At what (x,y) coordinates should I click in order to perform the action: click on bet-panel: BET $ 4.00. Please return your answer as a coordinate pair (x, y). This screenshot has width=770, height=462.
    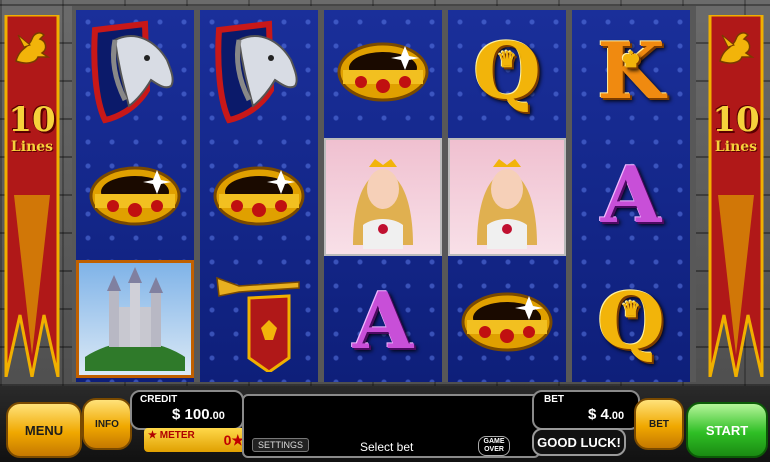
    Looking at the image, I should click on (586, 410).